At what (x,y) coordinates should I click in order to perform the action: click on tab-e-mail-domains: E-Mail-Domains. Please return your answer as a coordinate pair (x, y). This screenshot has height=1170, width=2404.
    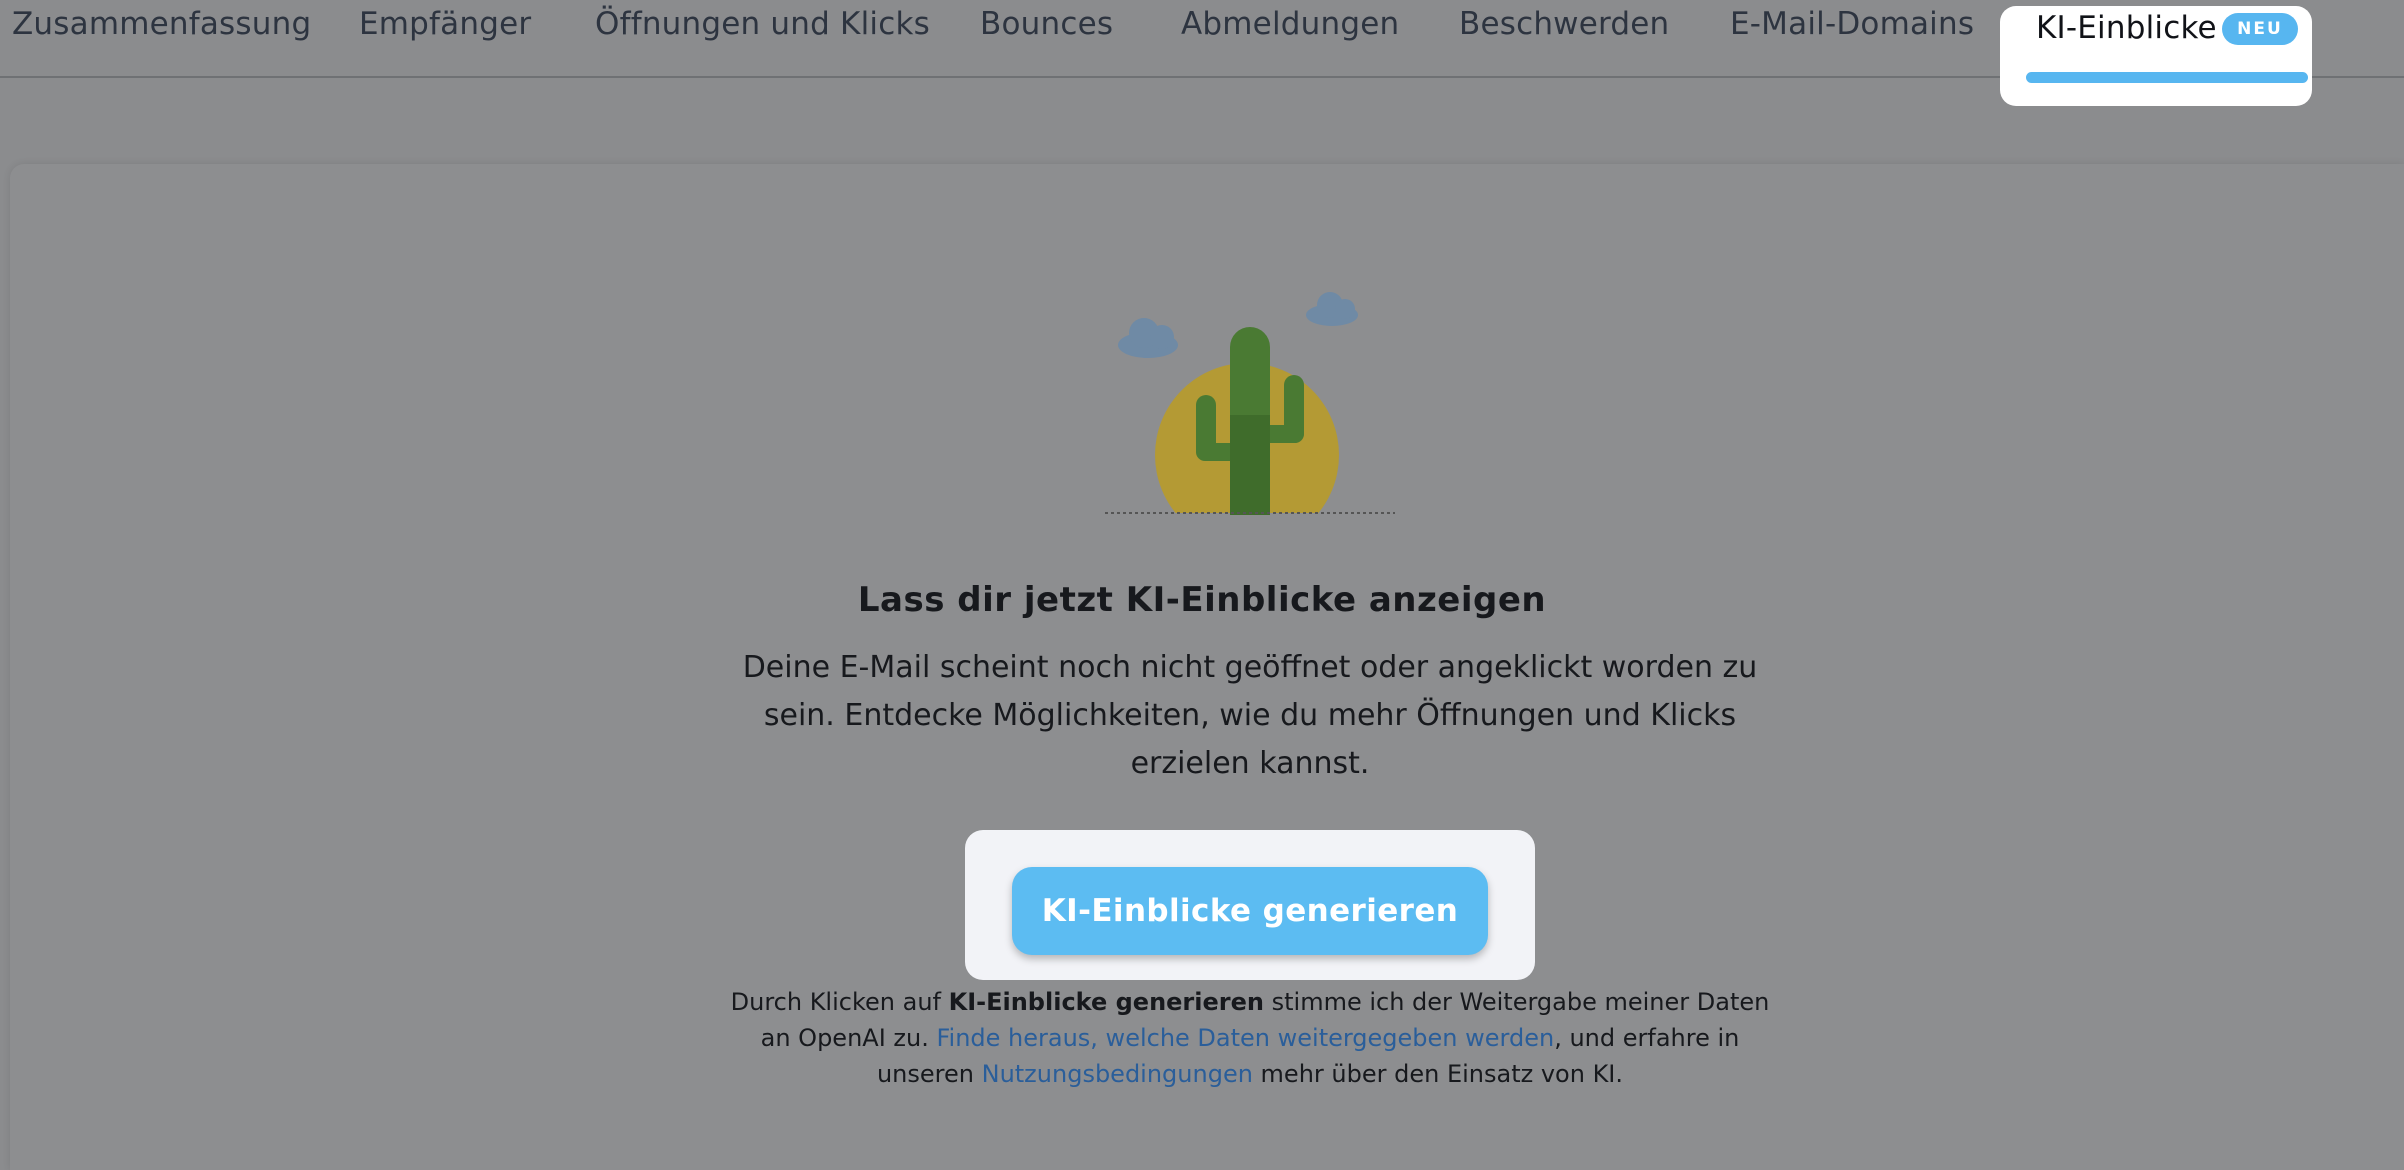
    Looking at the image, I should click on (1852, 24).